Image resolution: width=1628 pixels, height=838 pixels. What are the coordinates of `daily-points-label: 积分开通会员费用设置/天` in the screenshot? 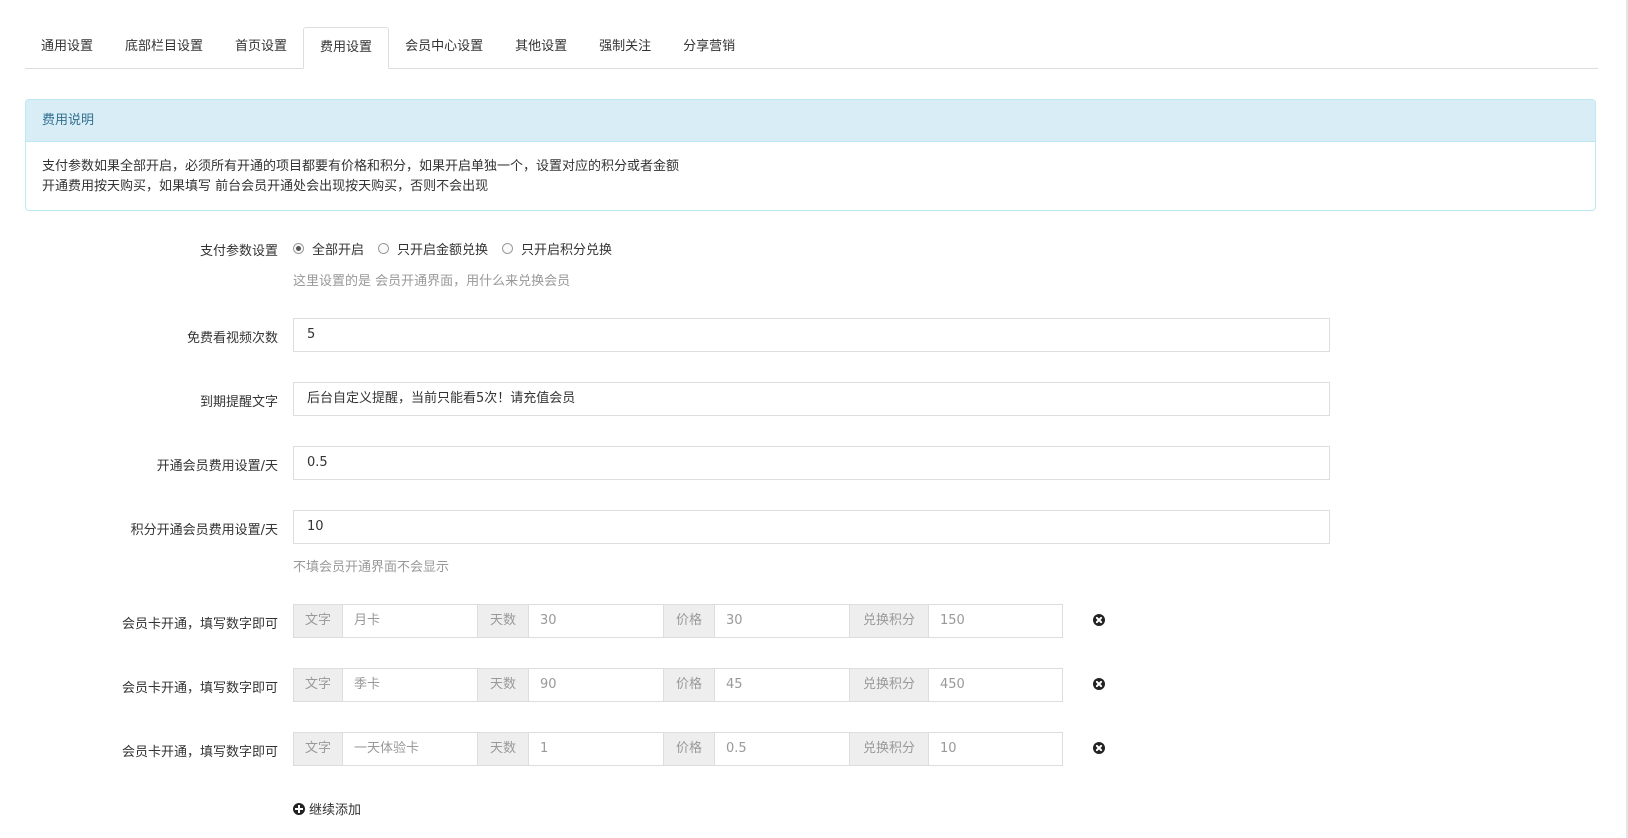 It's located at (204, 530).